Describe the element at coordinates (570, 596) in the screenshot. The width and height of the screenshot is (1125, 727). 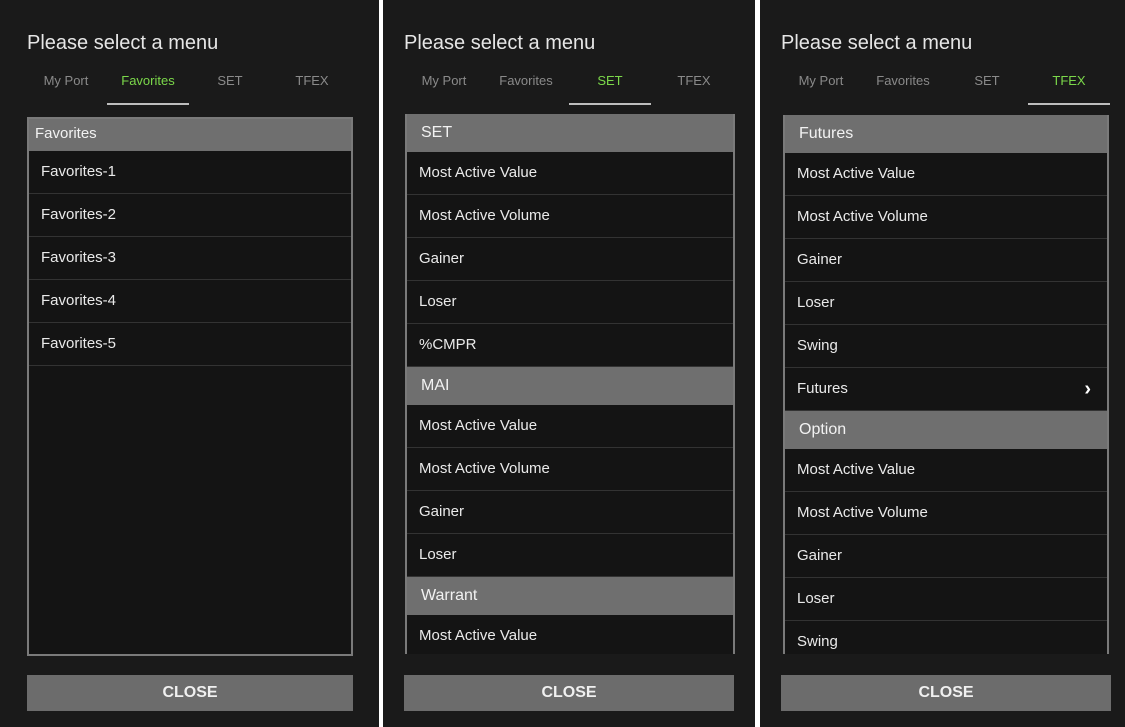
I see `section-header-warrant: Warrant` at that location.